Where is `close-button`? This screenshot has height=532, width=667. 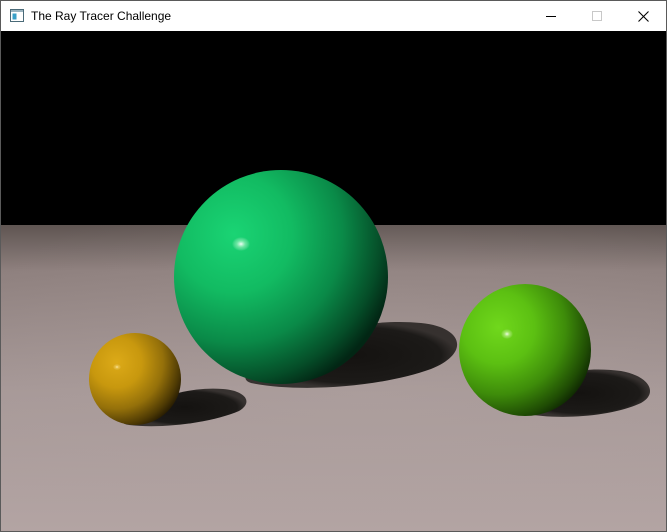
close-button is located at coordinates (643, 16).